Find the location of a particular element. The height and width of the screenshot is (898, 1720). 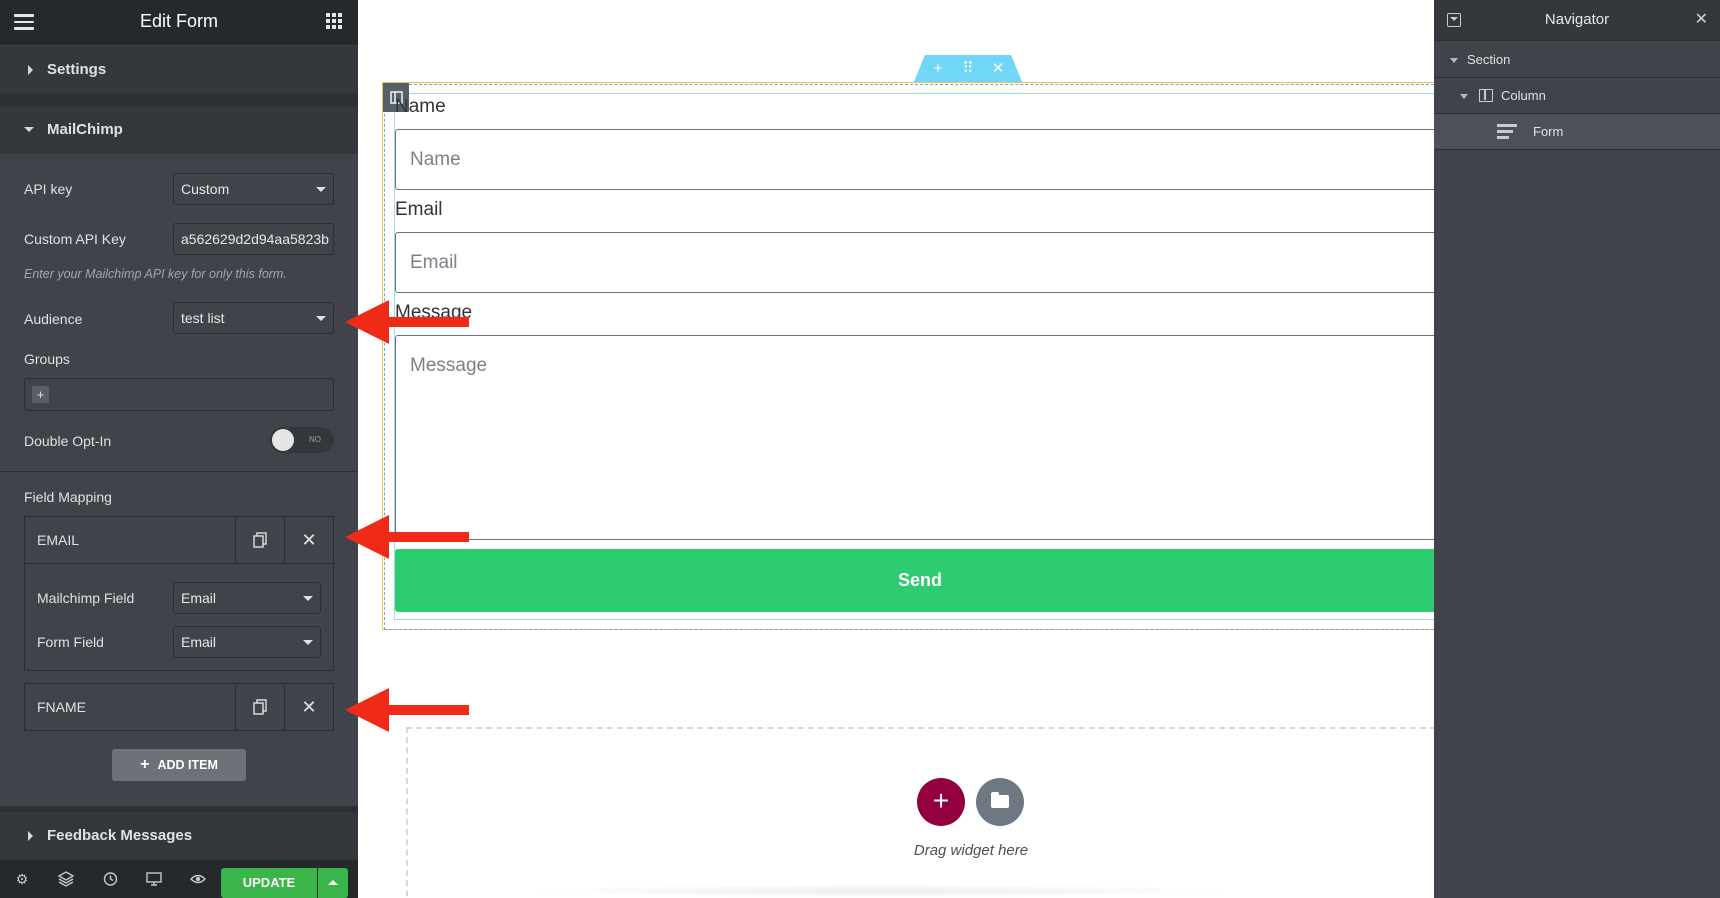

template-library-button is located at coordinates (1000, 802).